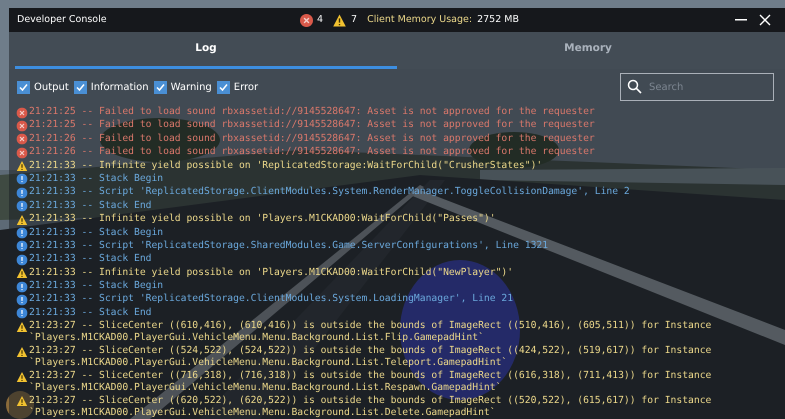 This screenshot has height=419, width=785. I want to click on log-entry: 21:21:33 -- Infinite yield possible on 'Players.M1CKAD00:WaitForChild("NewPlayer")', so click(271, 272).